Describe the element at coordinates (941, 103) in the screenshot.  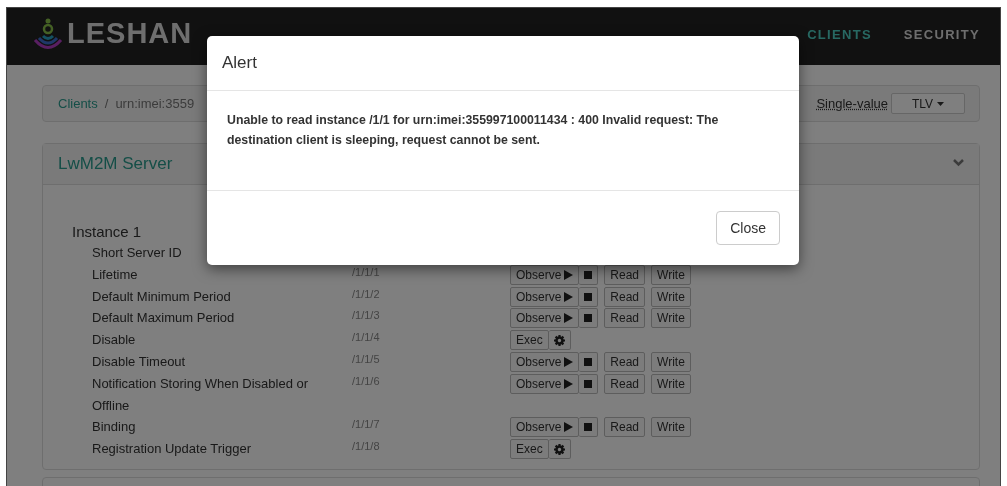
I see `caret-icon` at that location.